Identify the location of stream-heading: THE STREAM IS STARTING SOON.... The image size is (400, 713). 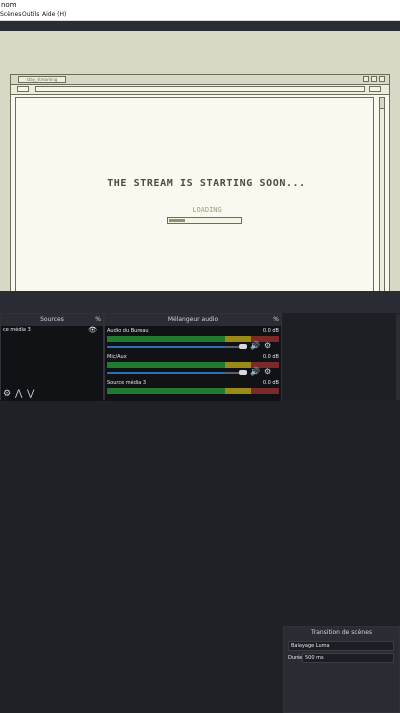
(206, 183).